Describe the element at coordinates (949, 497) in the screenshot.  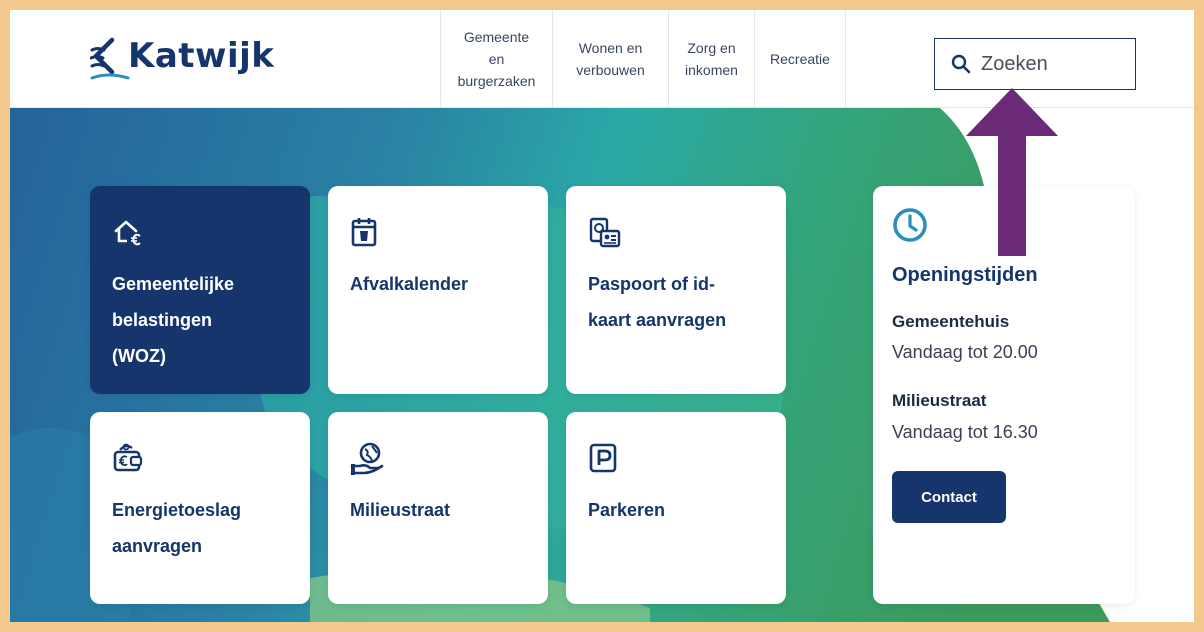
I see `contact-button: Contact` at that location.